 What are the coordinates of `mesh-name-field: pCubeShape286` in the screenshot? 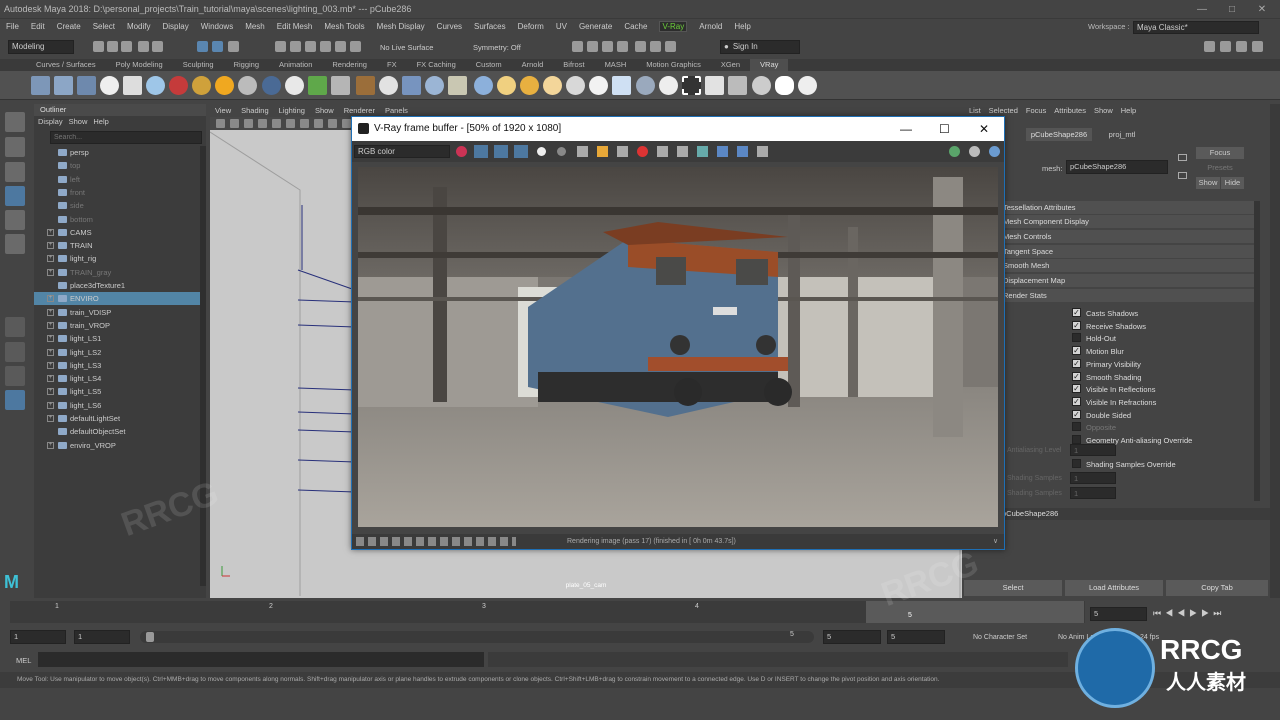 It's located at (1117, 167).